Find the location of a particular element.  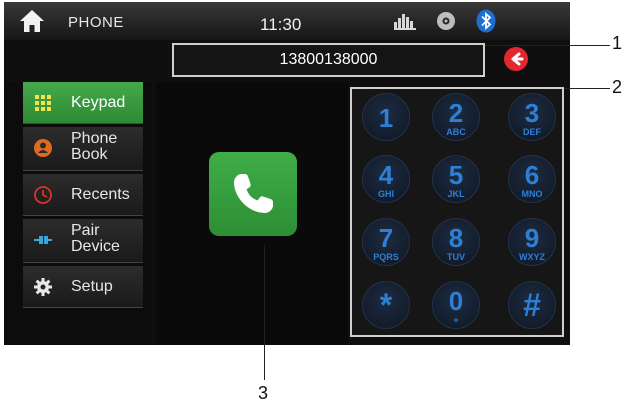

key-digit: 2 is located at coordinates (456, 113).